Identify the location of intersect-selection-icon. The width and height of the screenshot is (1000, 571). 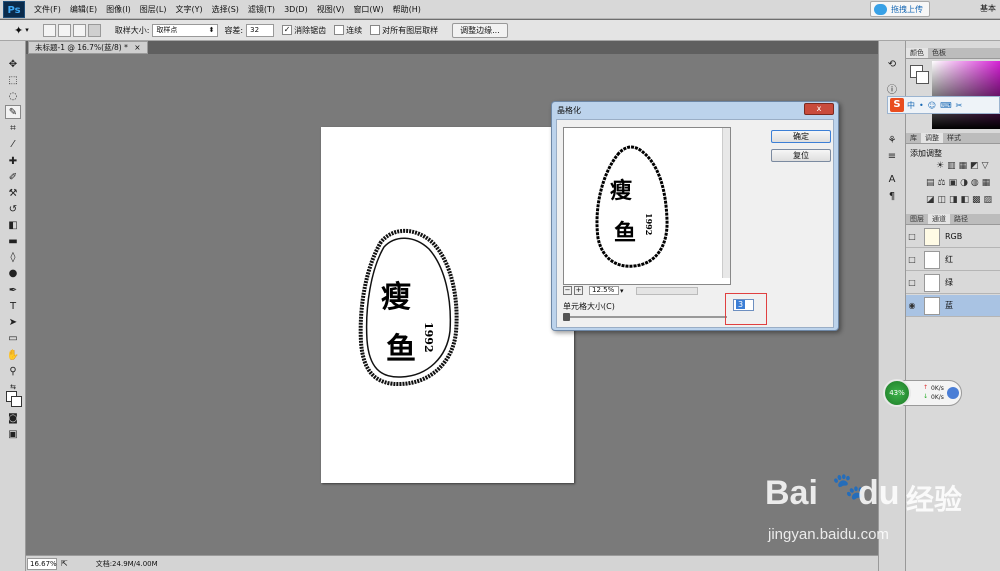
(94, 30).